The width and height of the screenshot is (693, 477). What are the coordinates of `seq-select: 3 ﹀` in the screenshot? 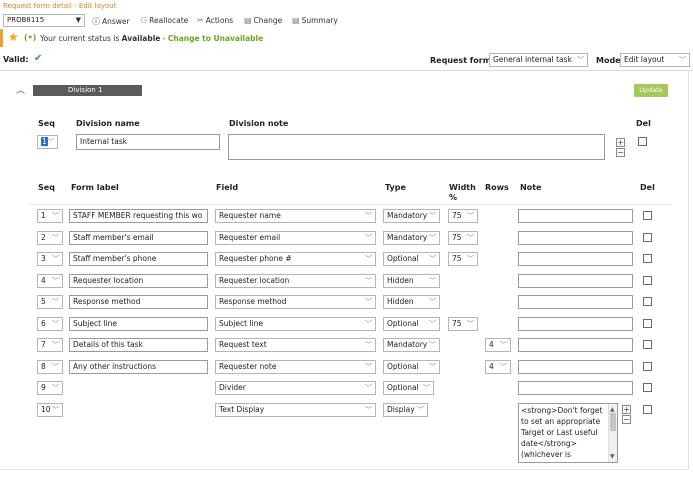 It's located at (50, 259).